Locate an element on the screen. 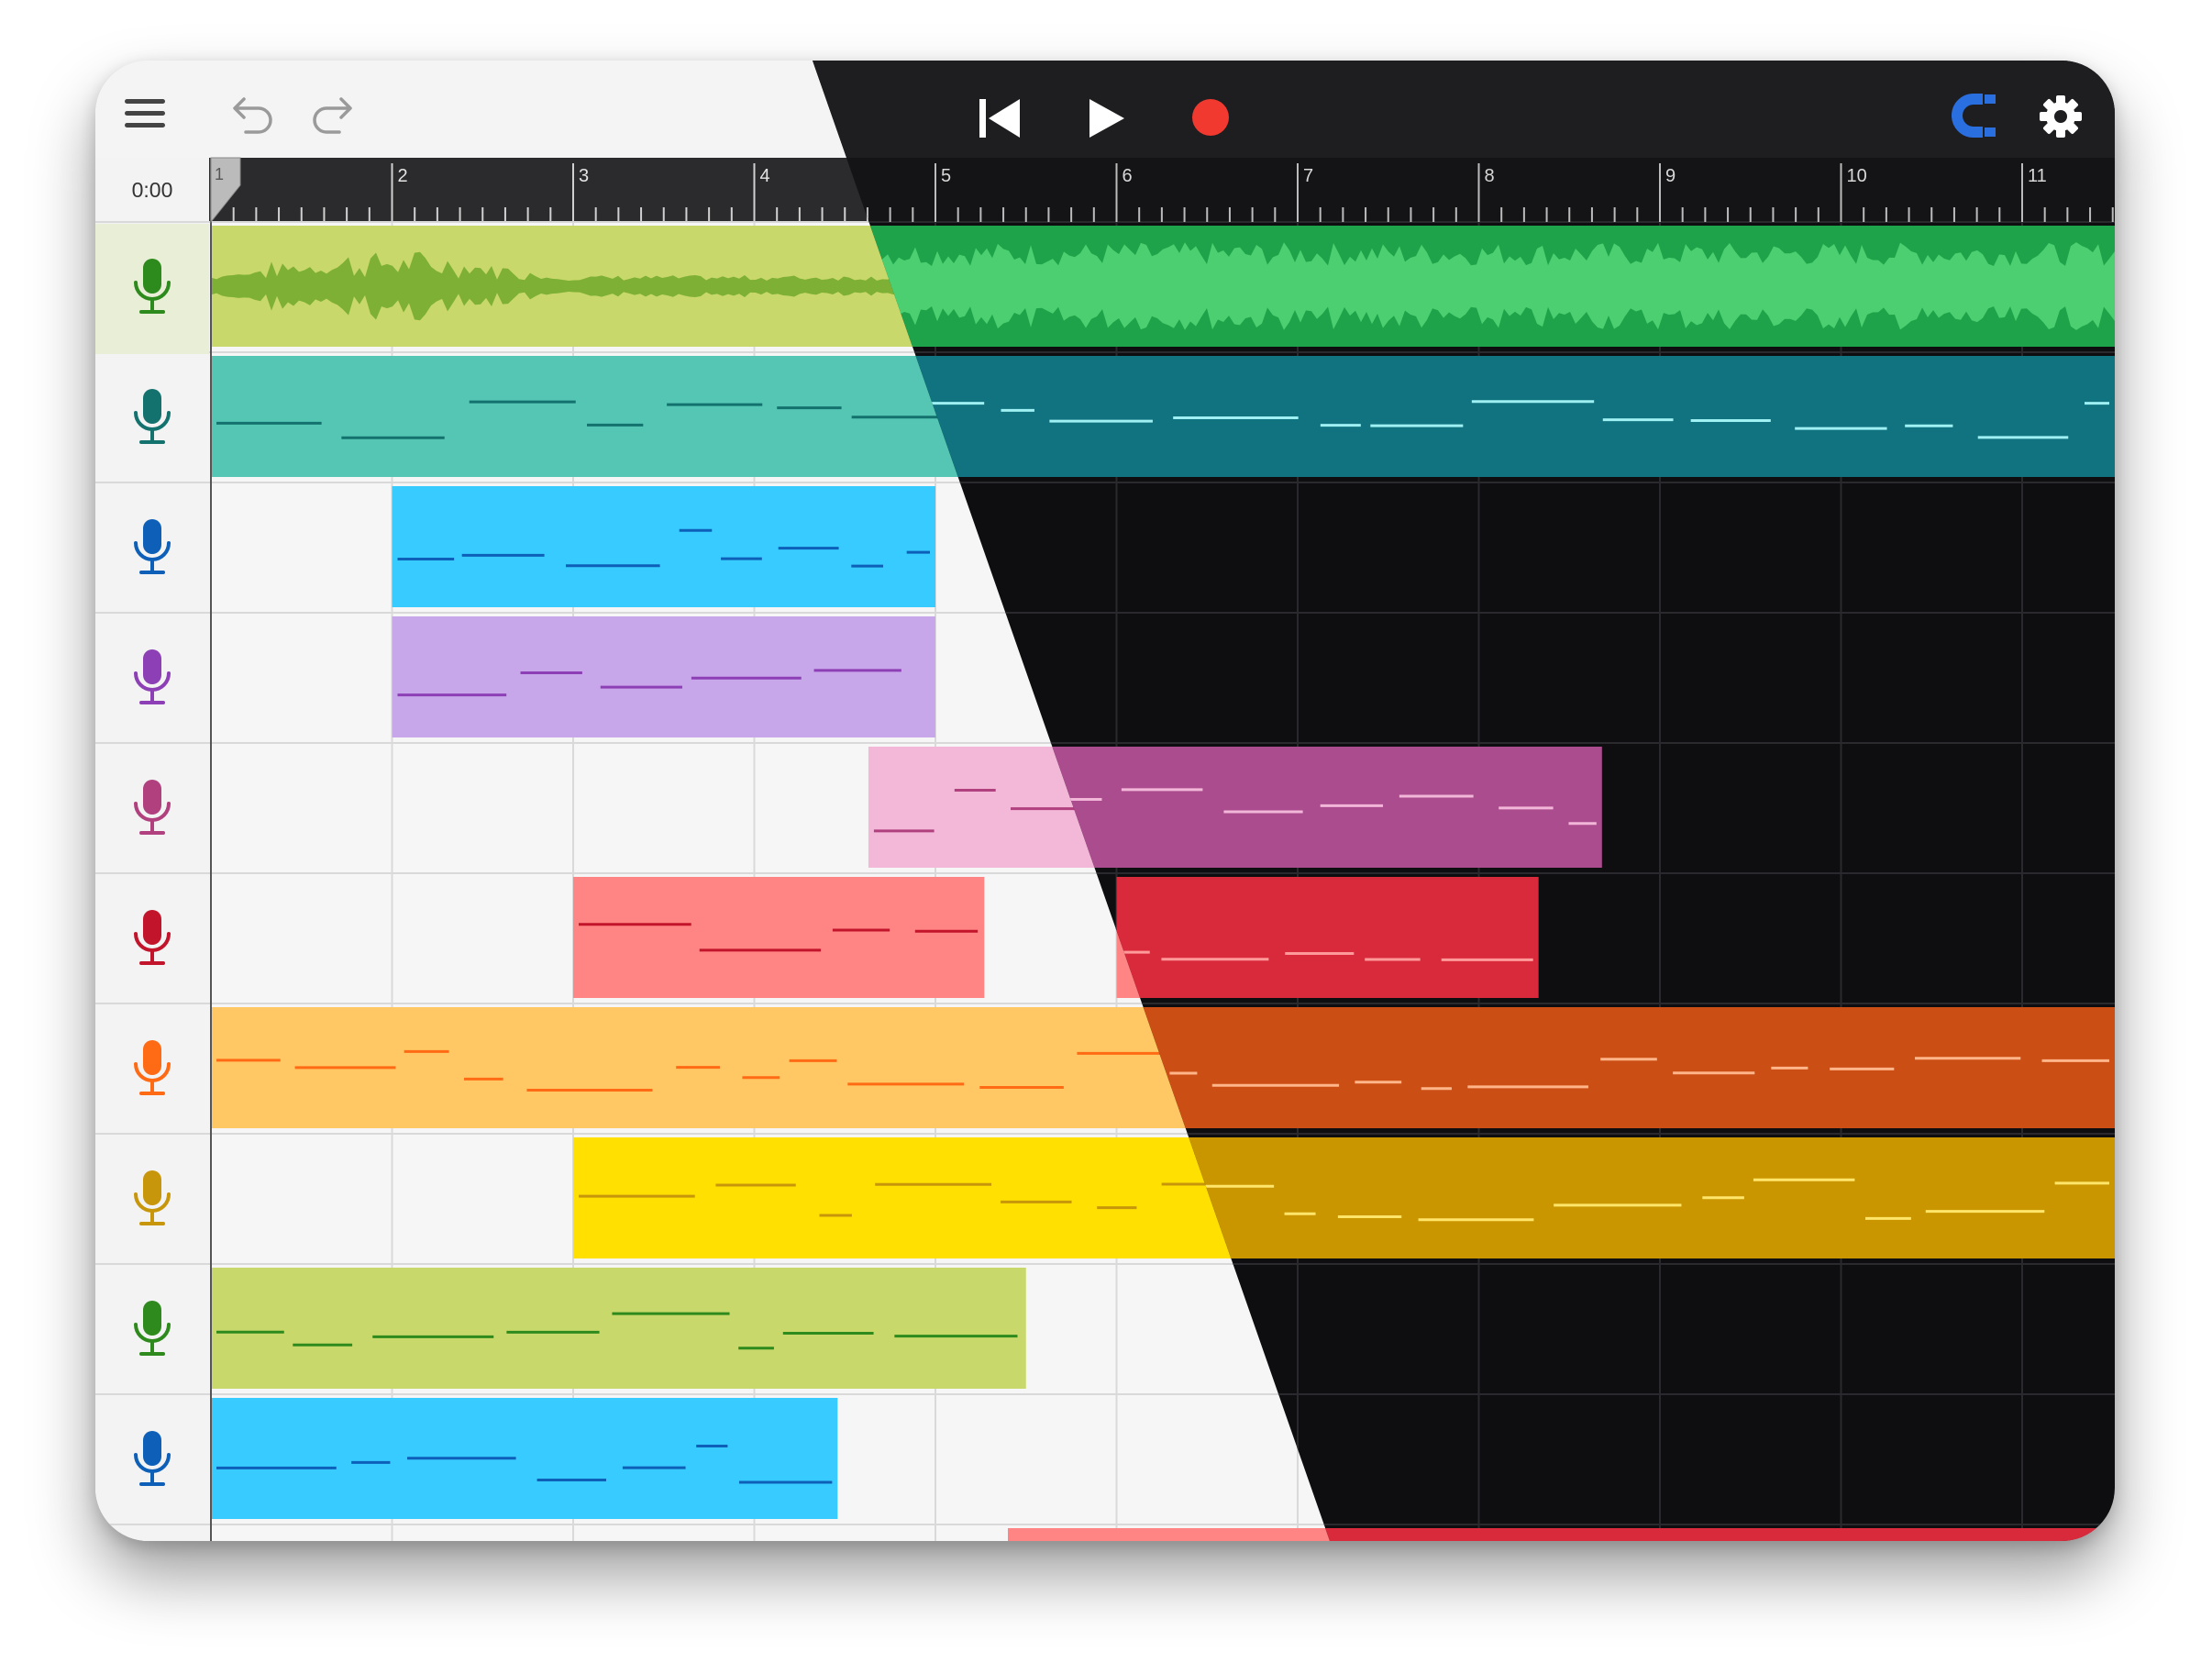  skip-to-start-icon is located at coordinates (999, 119).